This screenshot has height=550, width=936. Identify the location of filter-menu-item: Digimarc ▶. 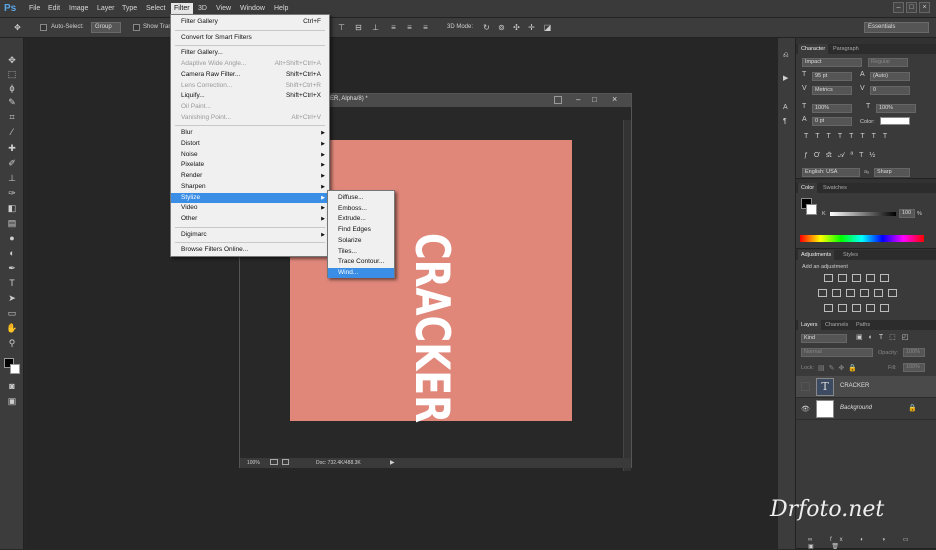
(250, 235).